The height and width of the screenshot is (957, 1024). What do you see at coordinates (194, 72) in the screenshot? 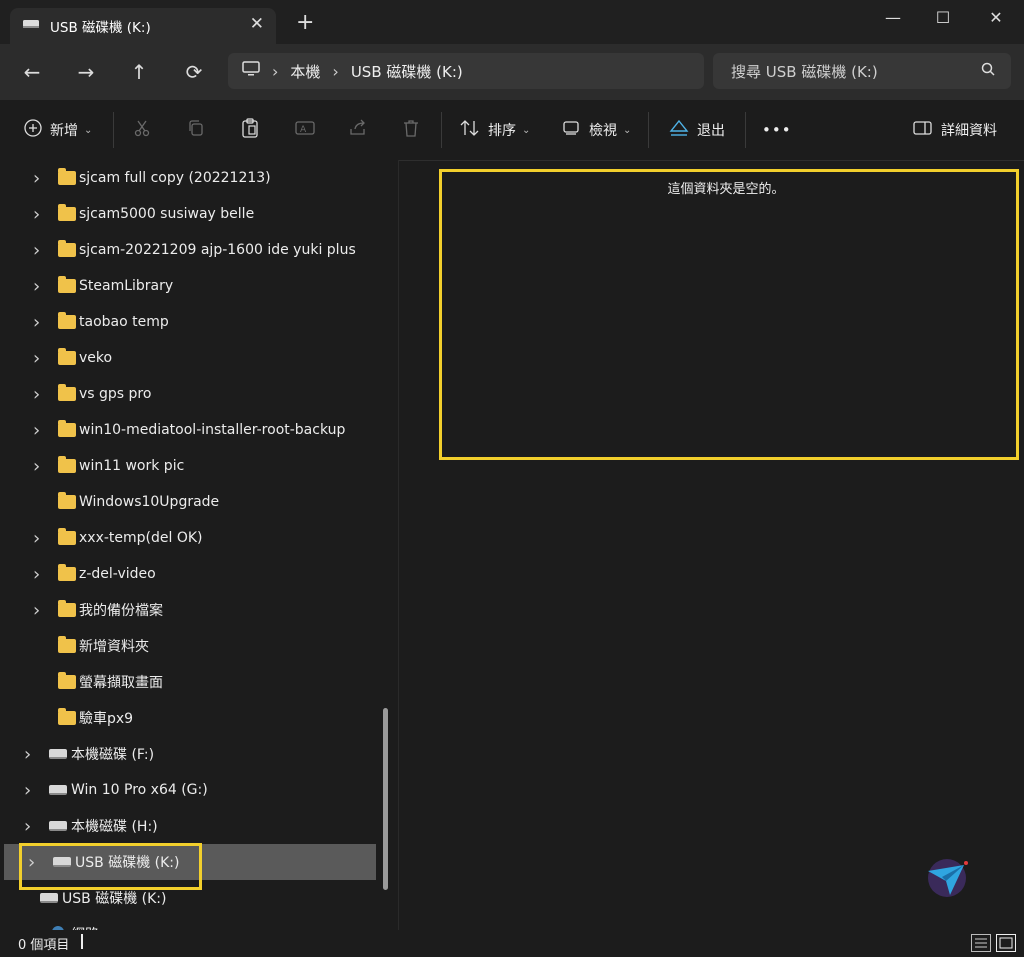
I see `refresh-button: ⟳` at bounding box center [194, 72].